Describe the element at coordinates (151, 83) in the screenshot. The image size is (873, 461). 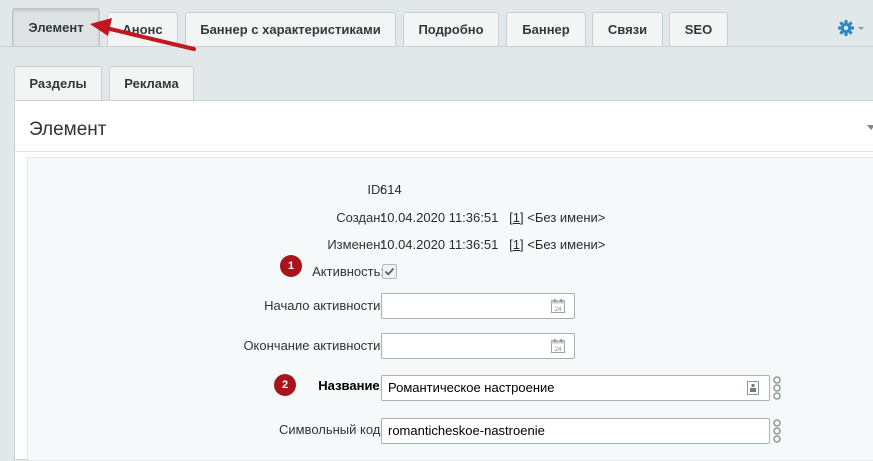
I see `tab-advertising: Реклама` at that location.